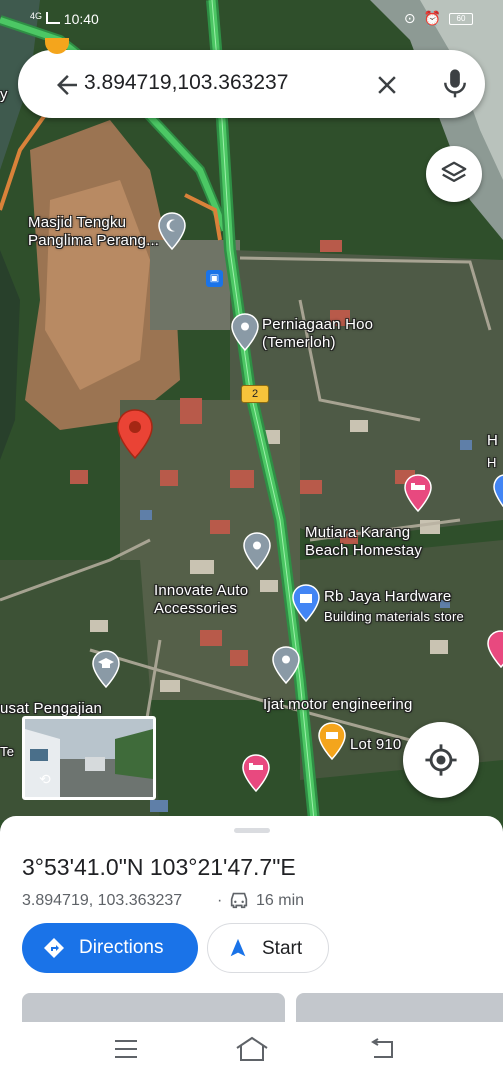  I want to click on search-bar: 3.894719,103.363237, so click(251, 84).